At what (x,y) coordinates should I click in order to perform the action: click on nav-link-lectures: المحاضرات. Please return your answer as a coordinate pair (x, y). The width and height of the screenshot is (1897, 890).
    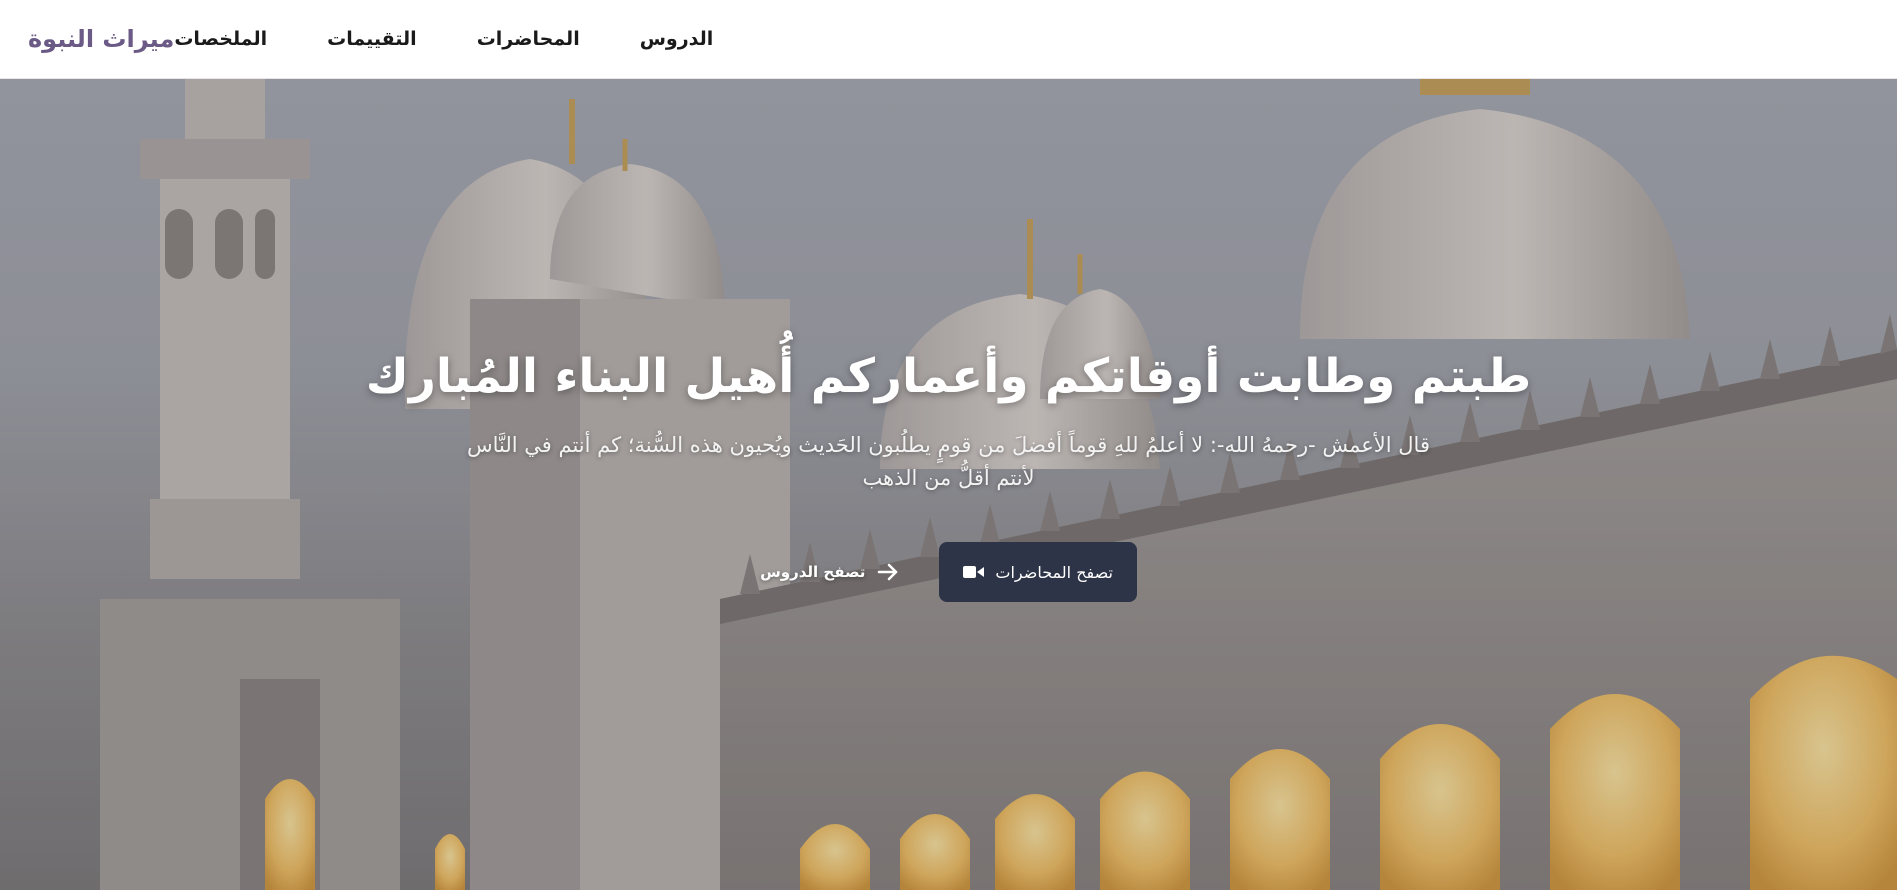
    Looking at the image, I should click on (528, 39).